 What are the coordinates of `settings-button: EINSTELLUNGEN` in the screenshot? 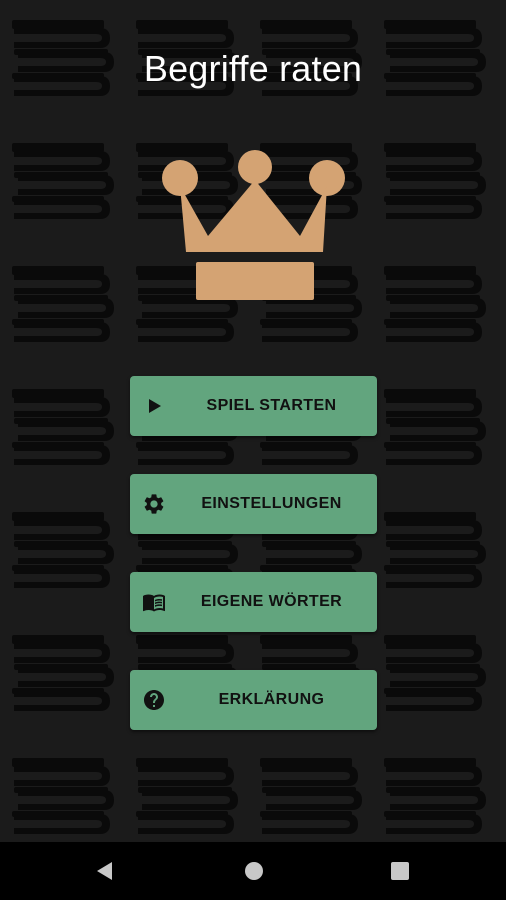 It's located at (253, 504).